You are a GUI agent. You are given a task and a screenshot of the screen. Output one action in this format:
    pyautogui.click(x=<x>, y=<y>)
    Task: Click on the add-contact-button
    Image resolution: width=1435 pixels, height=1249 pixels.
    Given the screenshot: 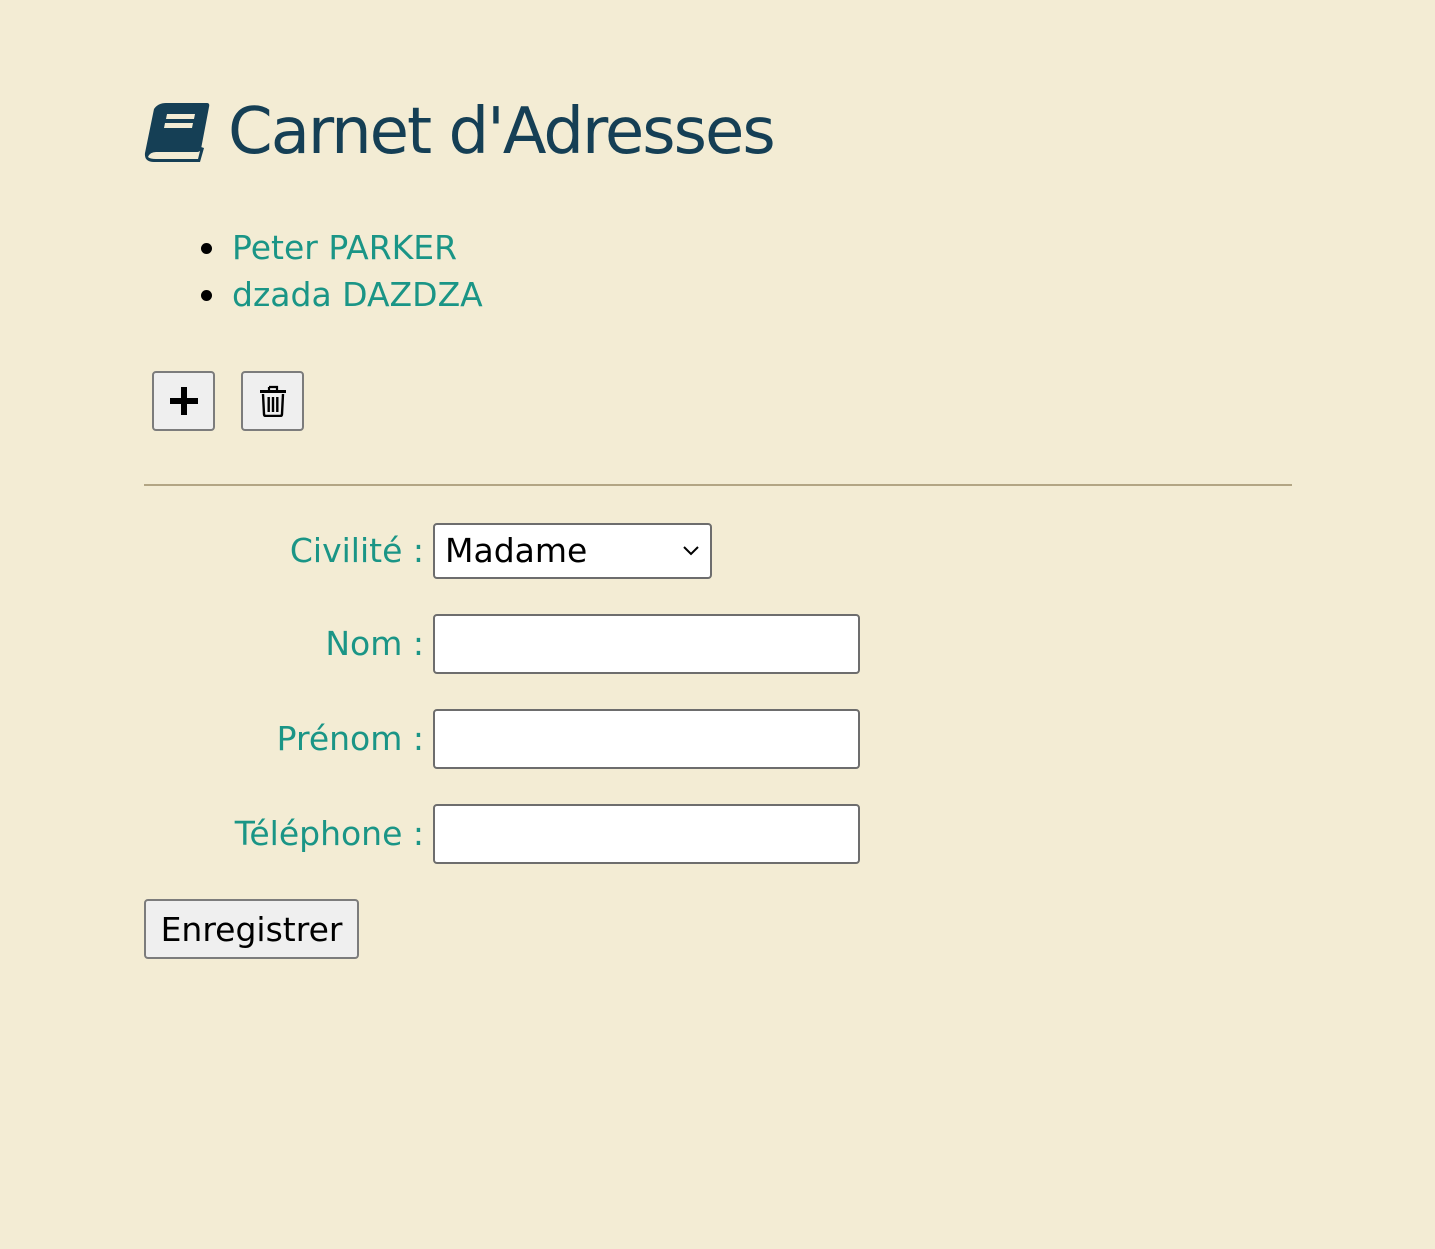 What is the action you would take?
    pyautogui.click(x=183, y=401)
    